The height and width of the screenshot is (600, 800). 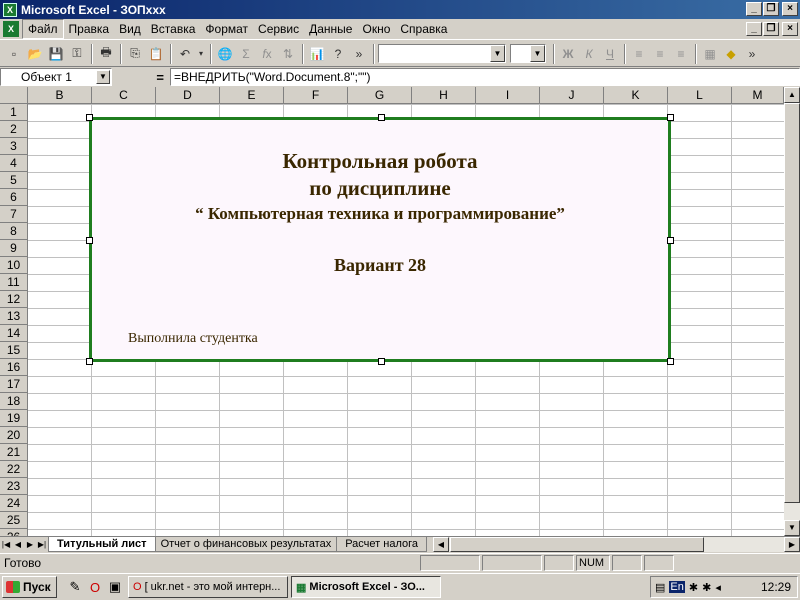 I want to click on sheet-tab-title: Титульный лист, so click(x=102, y=544).